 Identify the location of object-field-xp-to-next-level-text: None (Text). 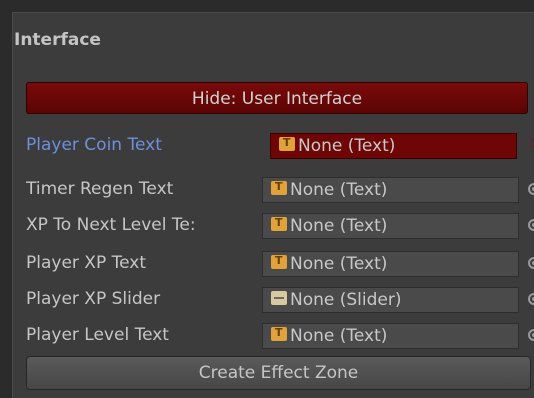
(390, 226).